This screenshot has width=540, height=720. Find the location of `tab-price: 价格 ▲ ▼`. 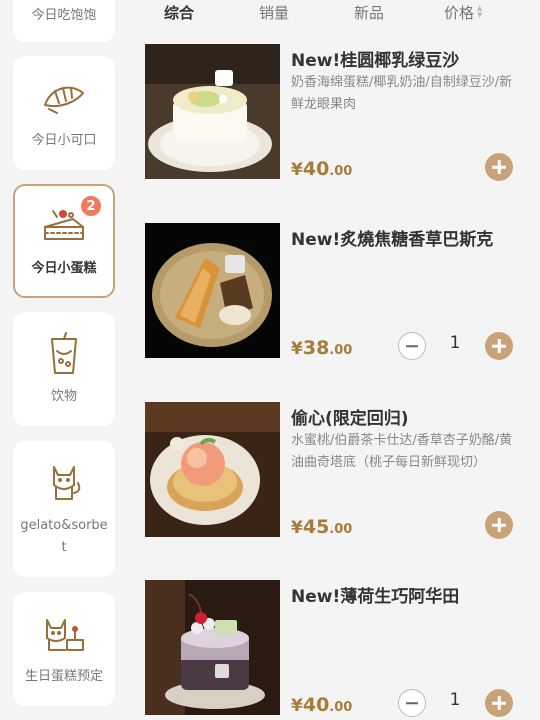

tab-price: 价格 ▲ ▼ is located at coordinates (463, 12).